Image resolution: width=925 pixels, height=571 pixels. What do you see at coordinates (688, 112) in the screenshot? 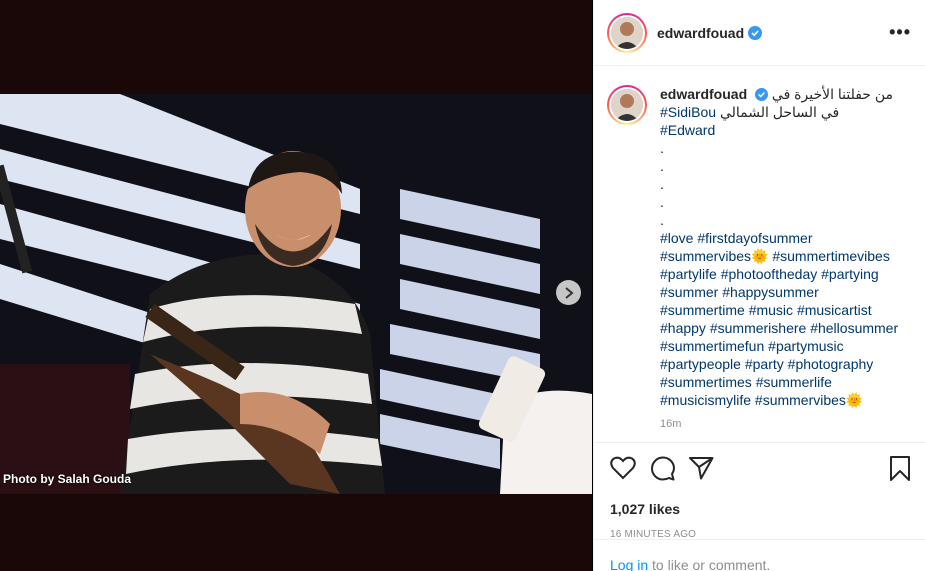
I see `hashtag-link: #SidiBou` at bounding box center [688, 112].